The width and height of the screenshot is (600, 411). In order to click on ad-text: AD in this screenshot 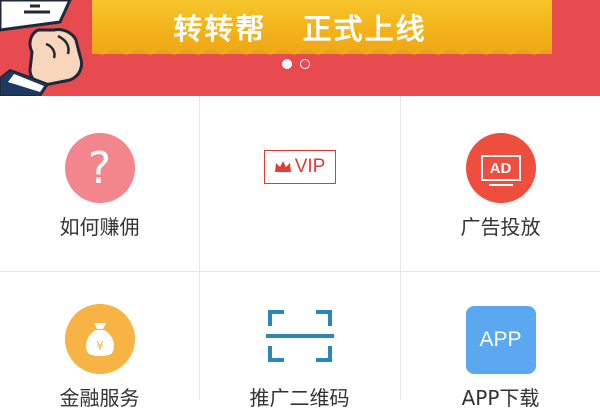, I will do `click(500, 168)`.